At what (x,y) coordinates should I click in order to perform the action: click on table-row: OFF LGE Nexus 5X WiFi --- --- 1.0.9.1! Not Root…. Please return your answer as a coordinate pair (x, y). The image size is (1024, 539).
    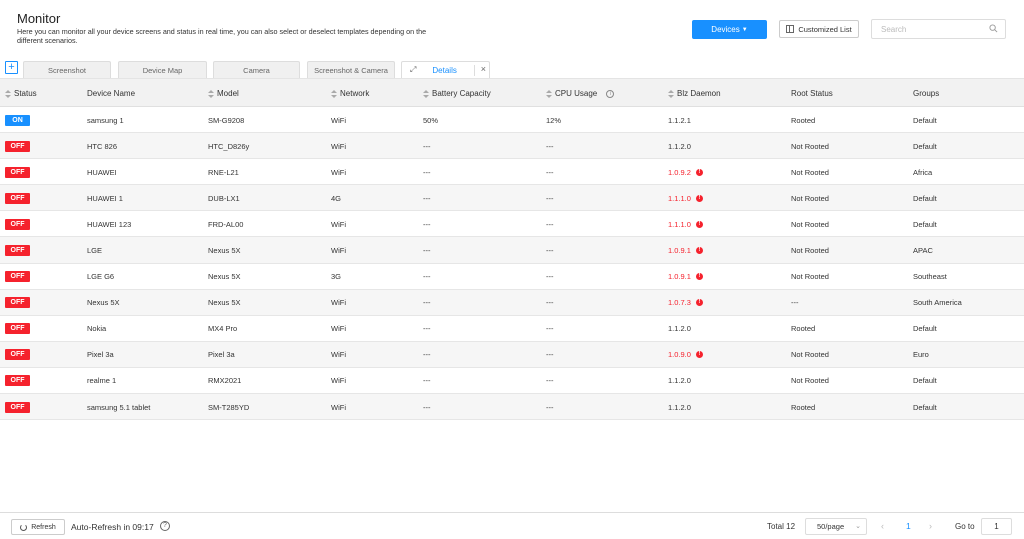
    Looking at the image, I should click on (512, 250).